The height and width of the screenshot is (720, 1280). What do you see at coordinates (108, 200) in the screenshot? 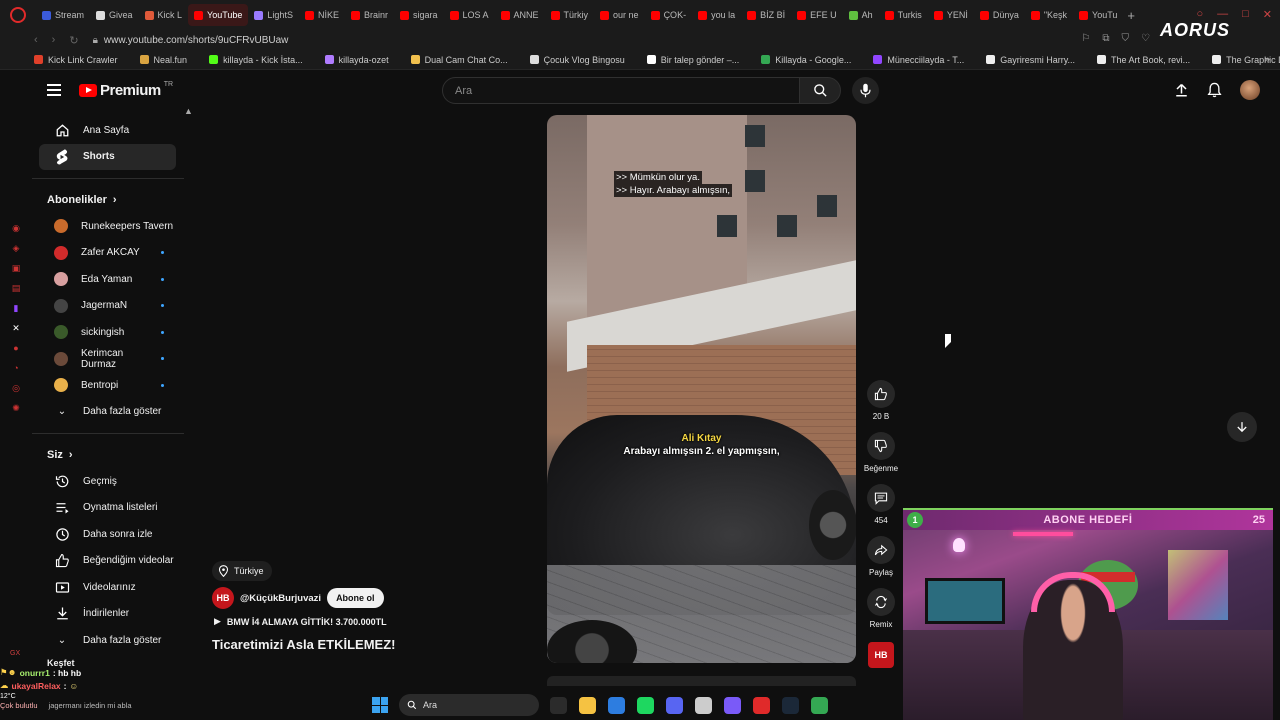
I see `subscriptions-header: Abonelikler ›` at bounding box center [108, 200].